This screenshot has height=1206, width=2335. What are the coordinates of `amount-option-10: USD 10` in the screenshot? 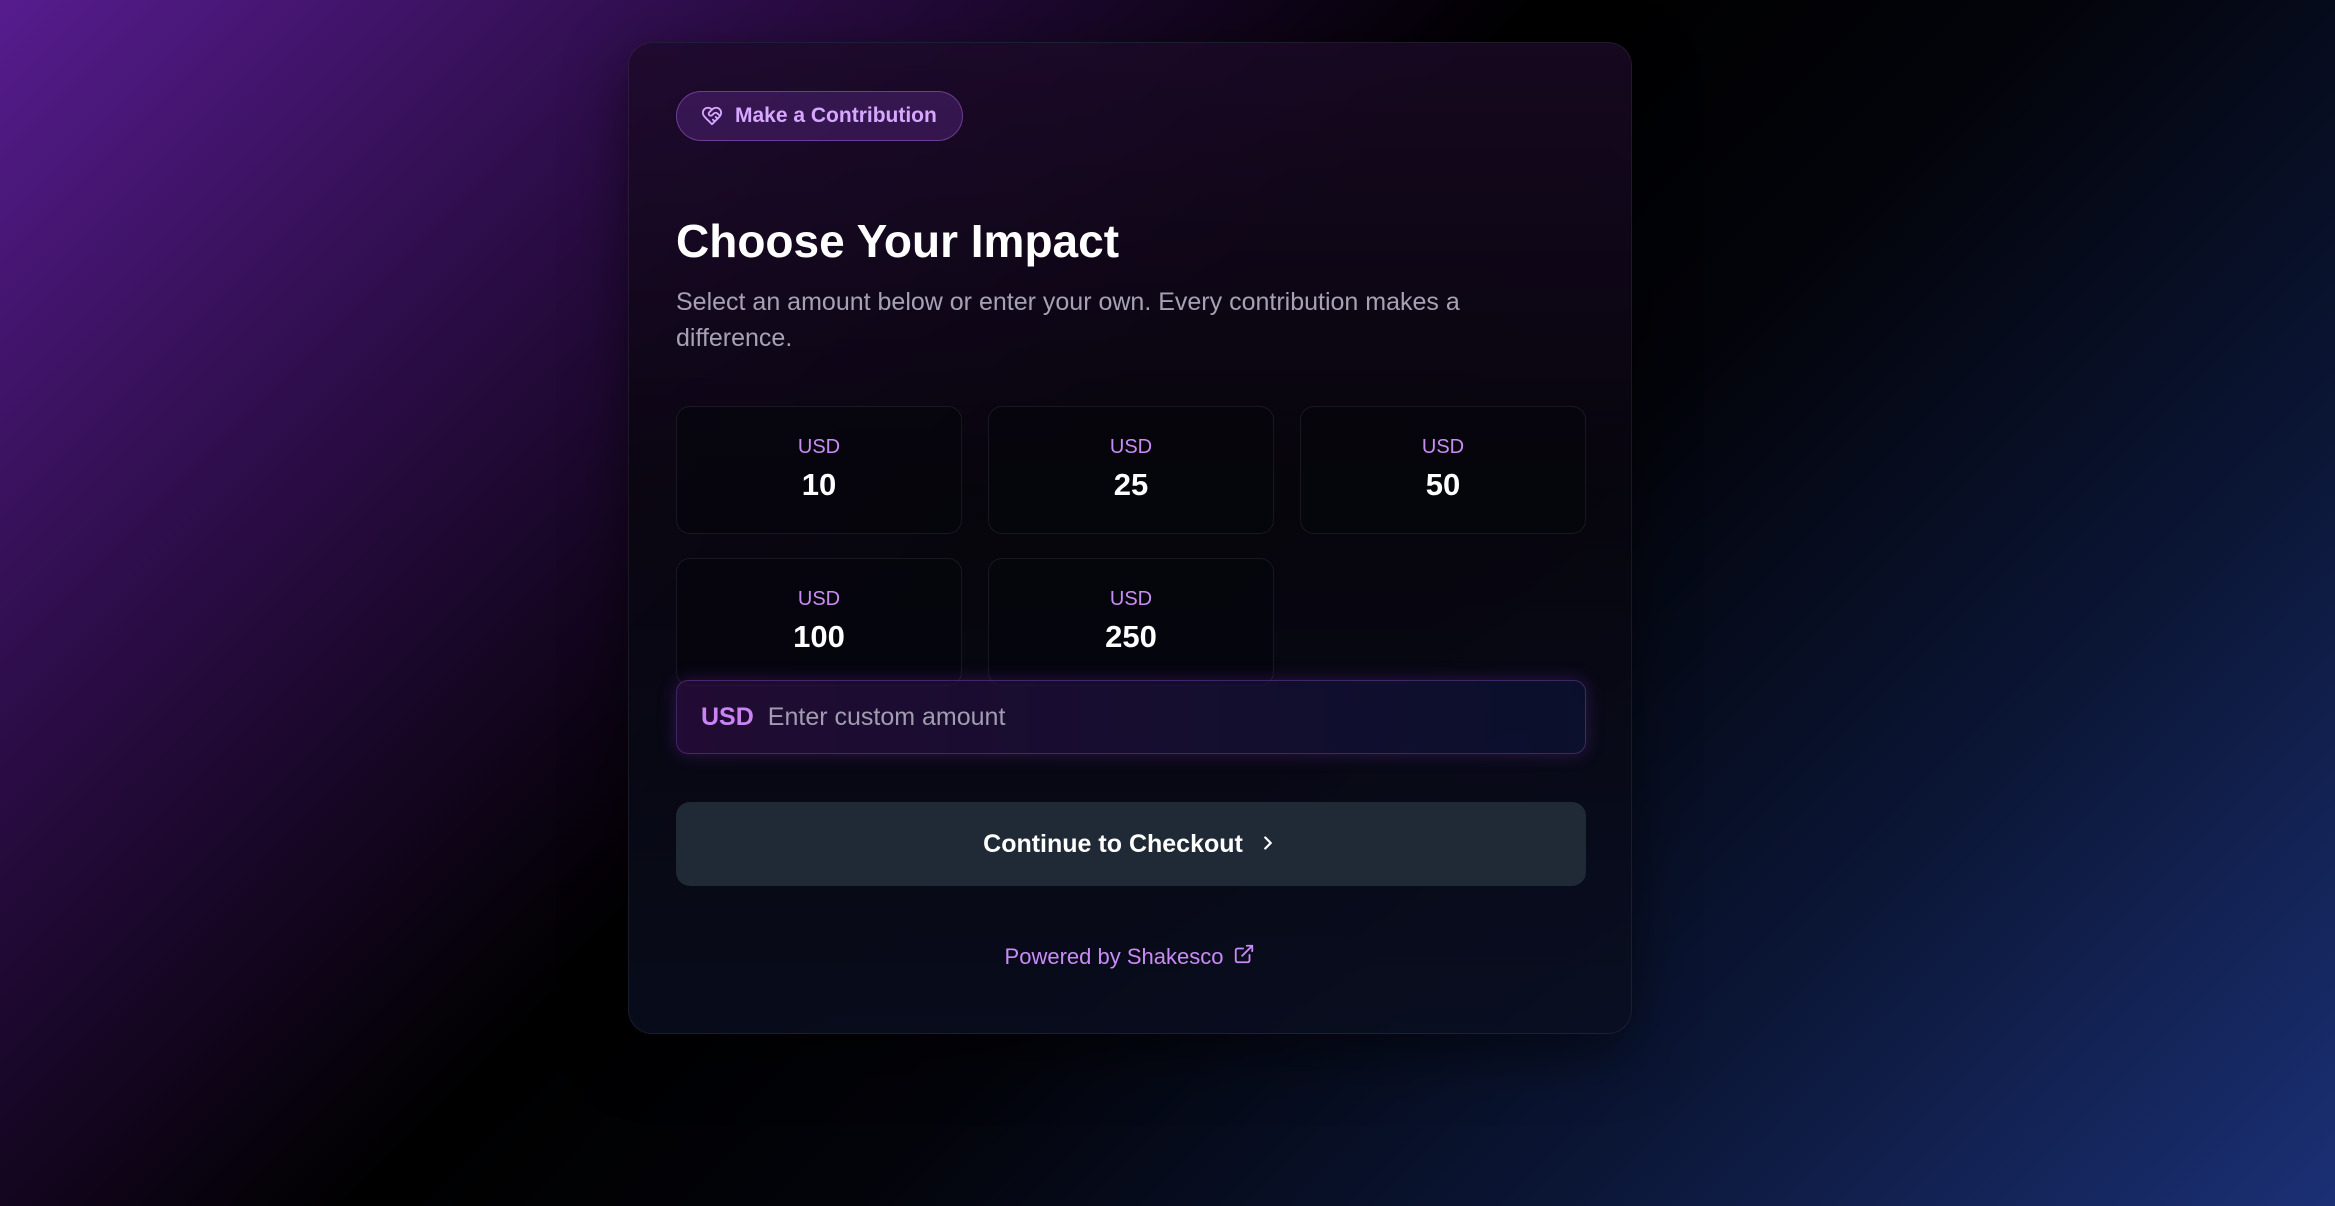 It's located at (819, 470).